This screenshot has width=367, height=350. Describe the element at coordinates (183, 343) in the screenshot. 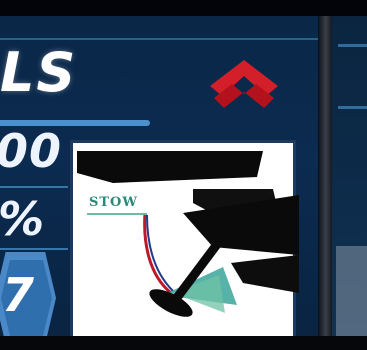

I see `screen-bezel-bottom` at that location.